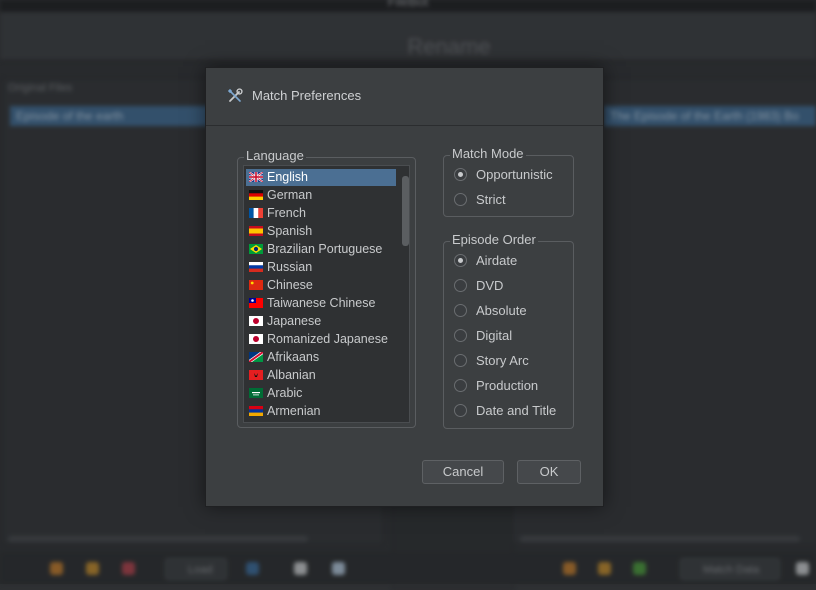 The image size is (816, 590). Describe the element at coordinates (321, 375) in the screenshot. I see `language-item-albanian: Albanian` at that location.